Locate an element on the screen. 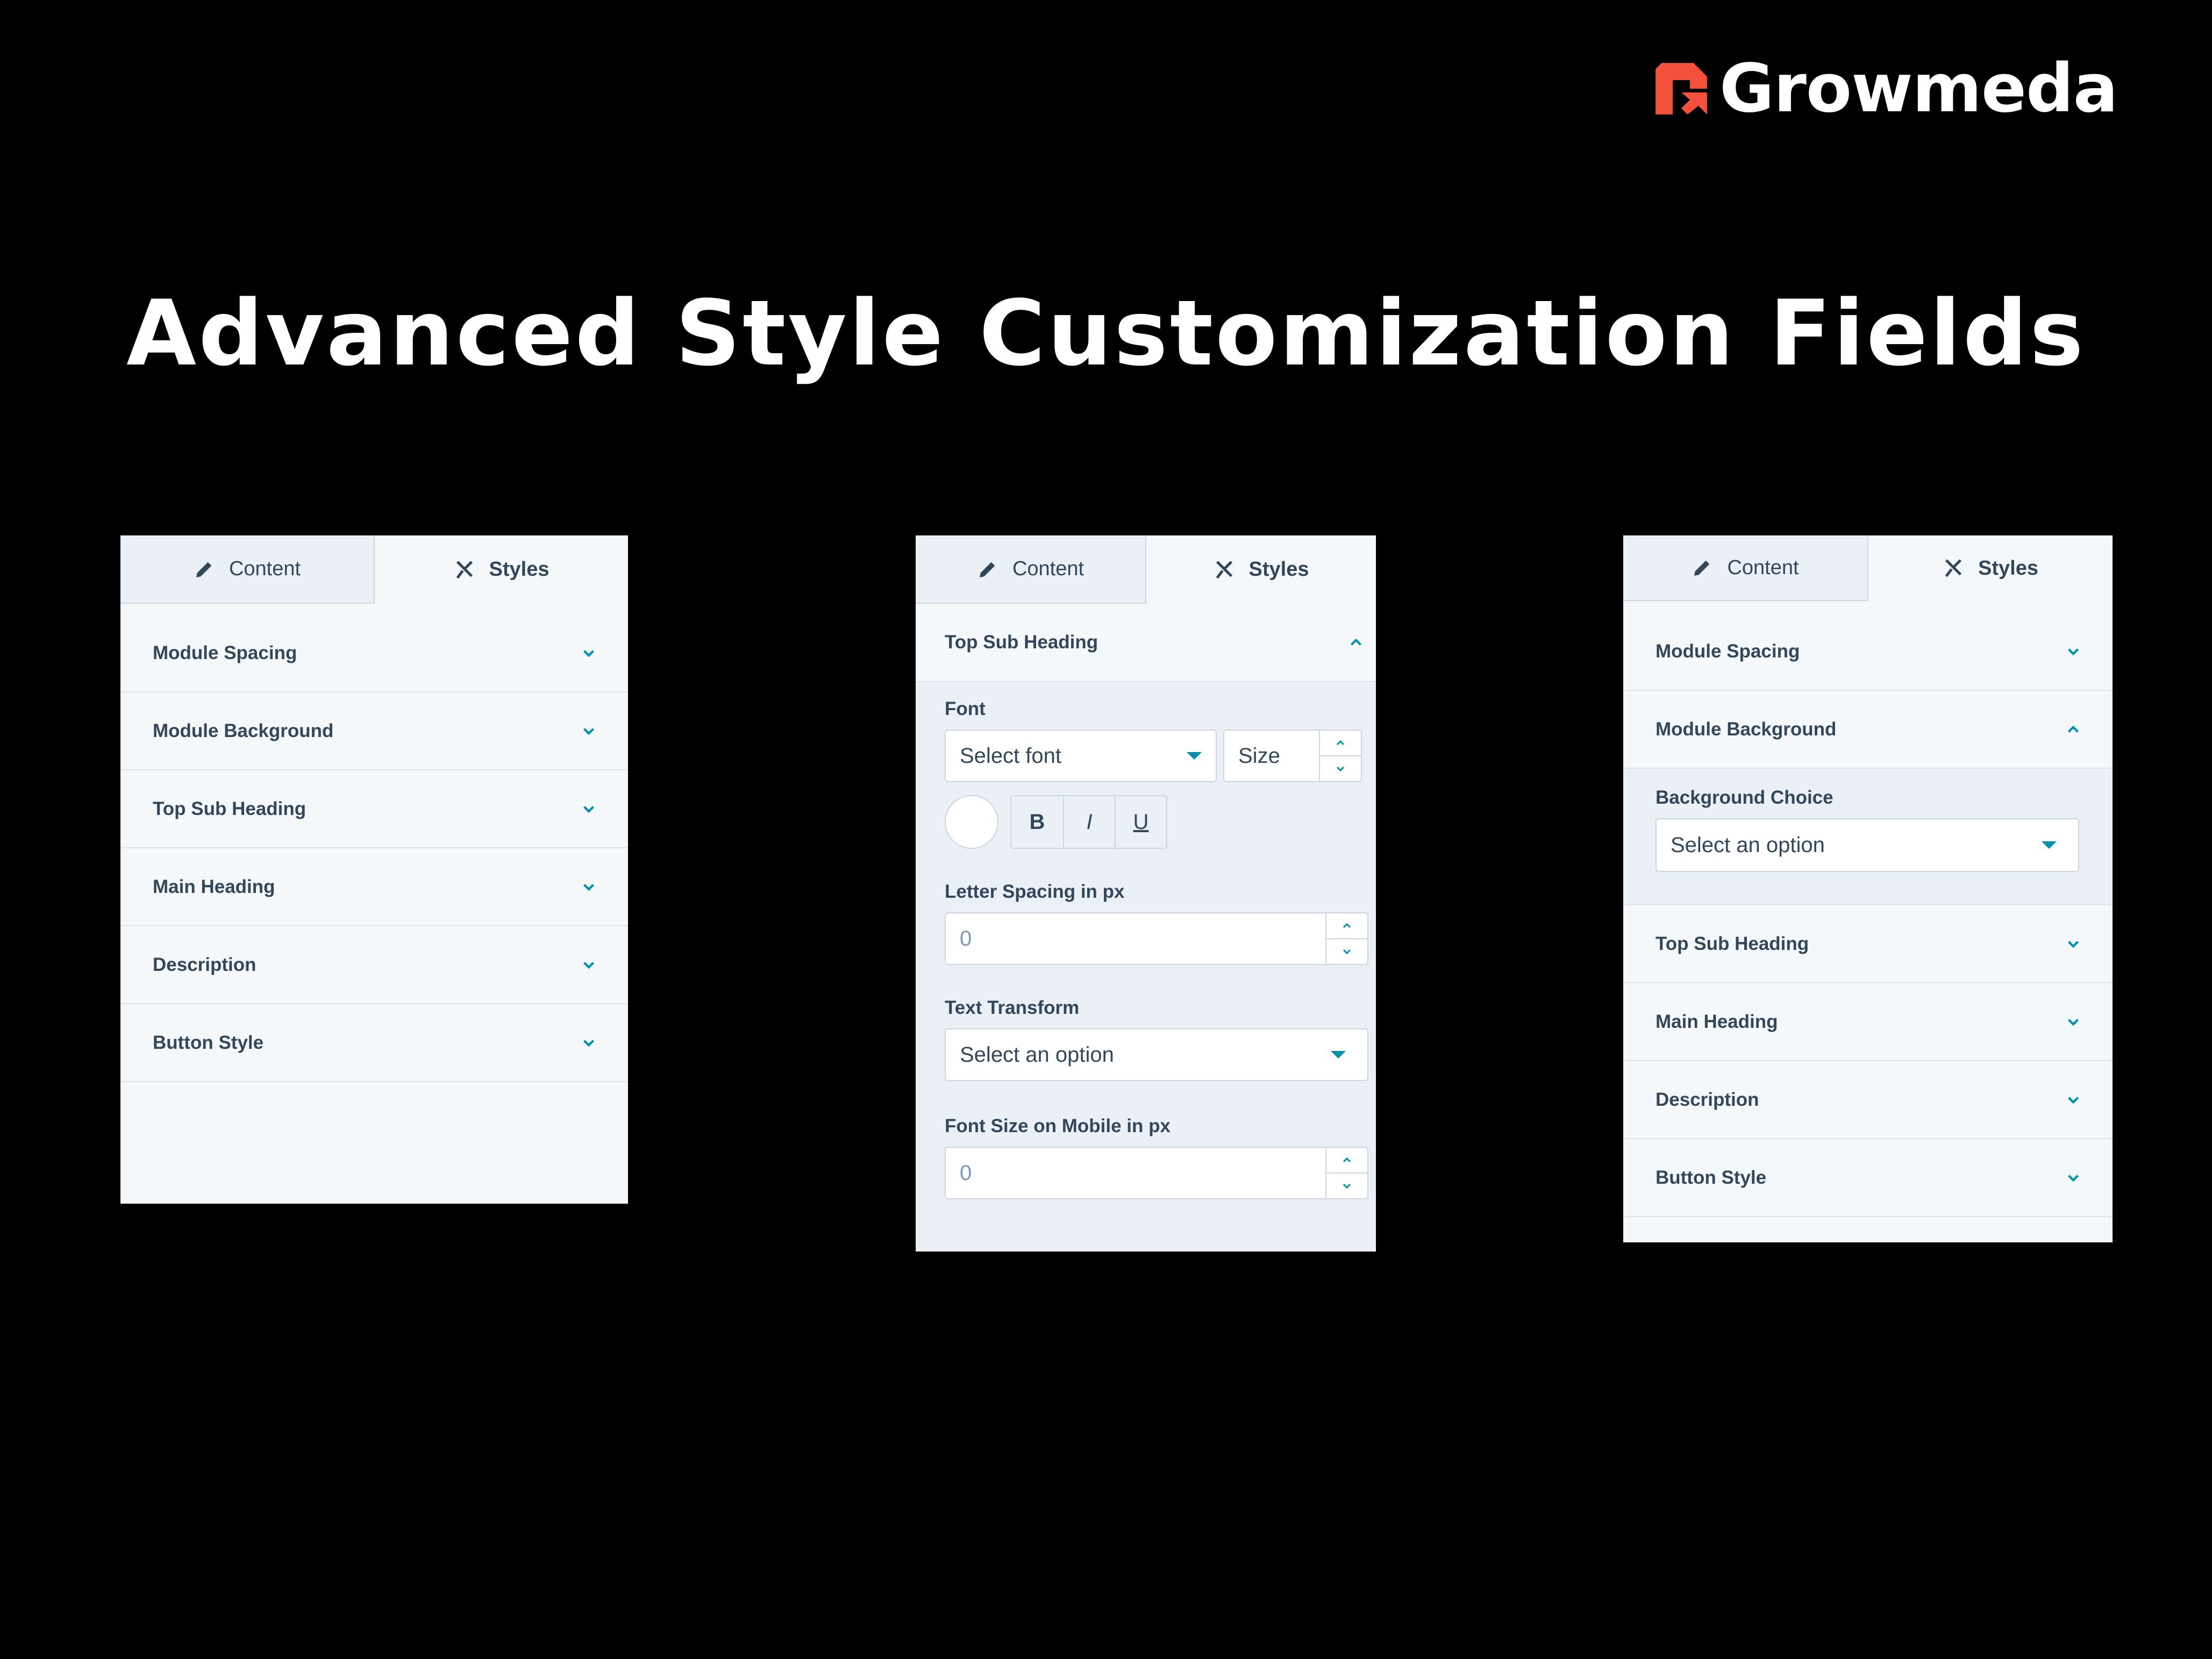 The width and height of the screenshot is (2212, 1659). font-size-placeholder: Size is located at coordinates (1259, 755).